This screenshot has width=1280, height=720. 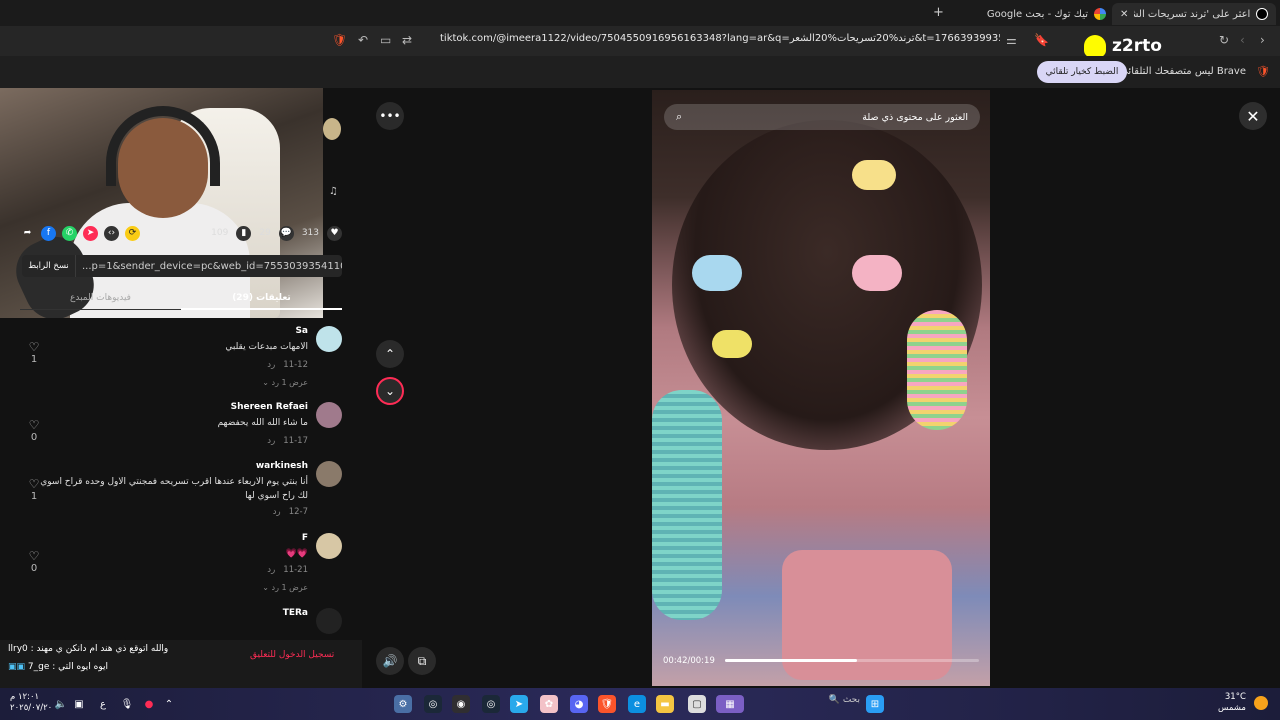 I want to click on whatsapp-icon: ✆, so click(x=69, y=233).